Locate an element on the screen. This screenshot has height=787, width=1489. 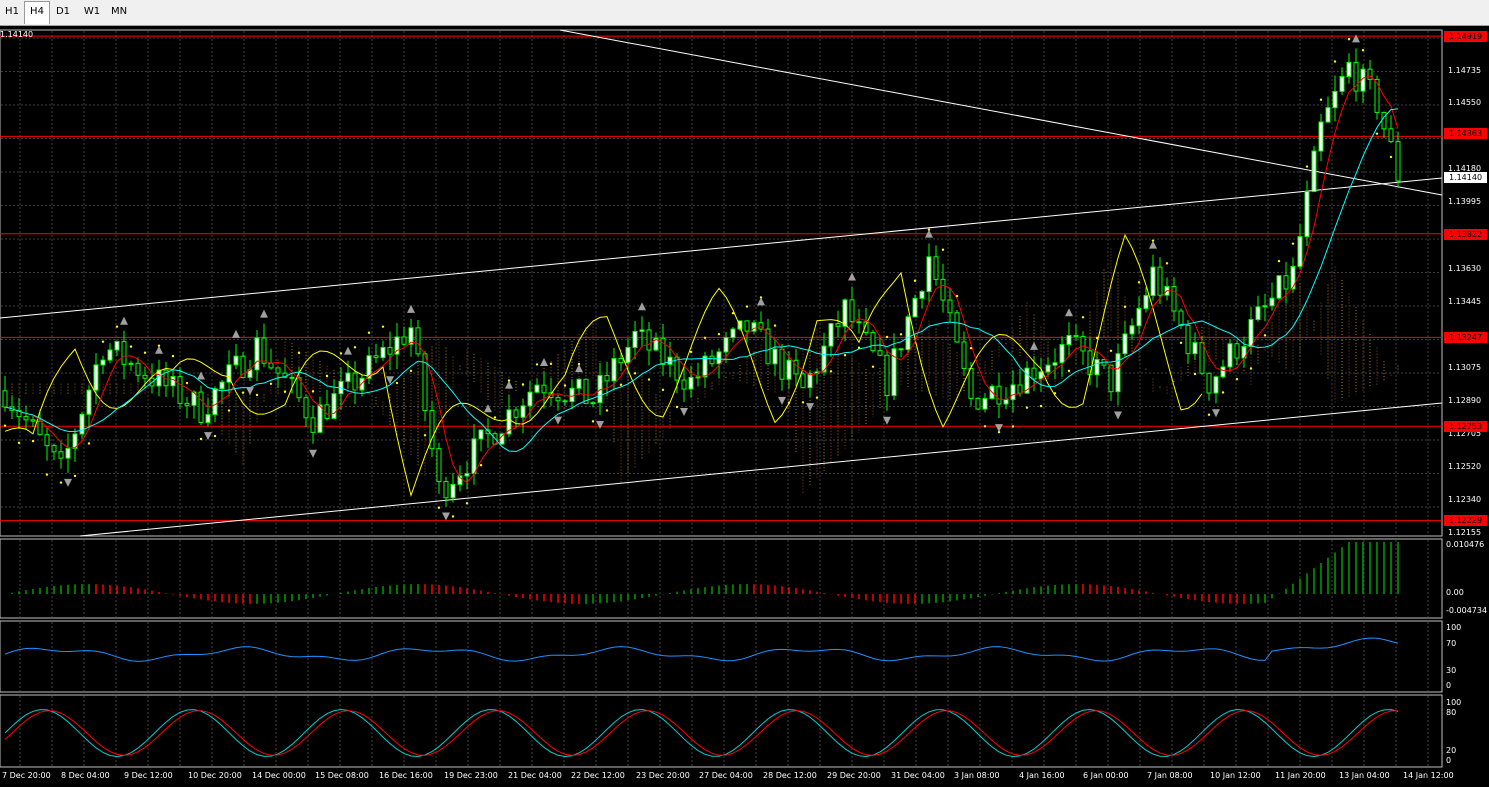
macd-axis-label: -0.004734 is located at coordinates (1467, 610).